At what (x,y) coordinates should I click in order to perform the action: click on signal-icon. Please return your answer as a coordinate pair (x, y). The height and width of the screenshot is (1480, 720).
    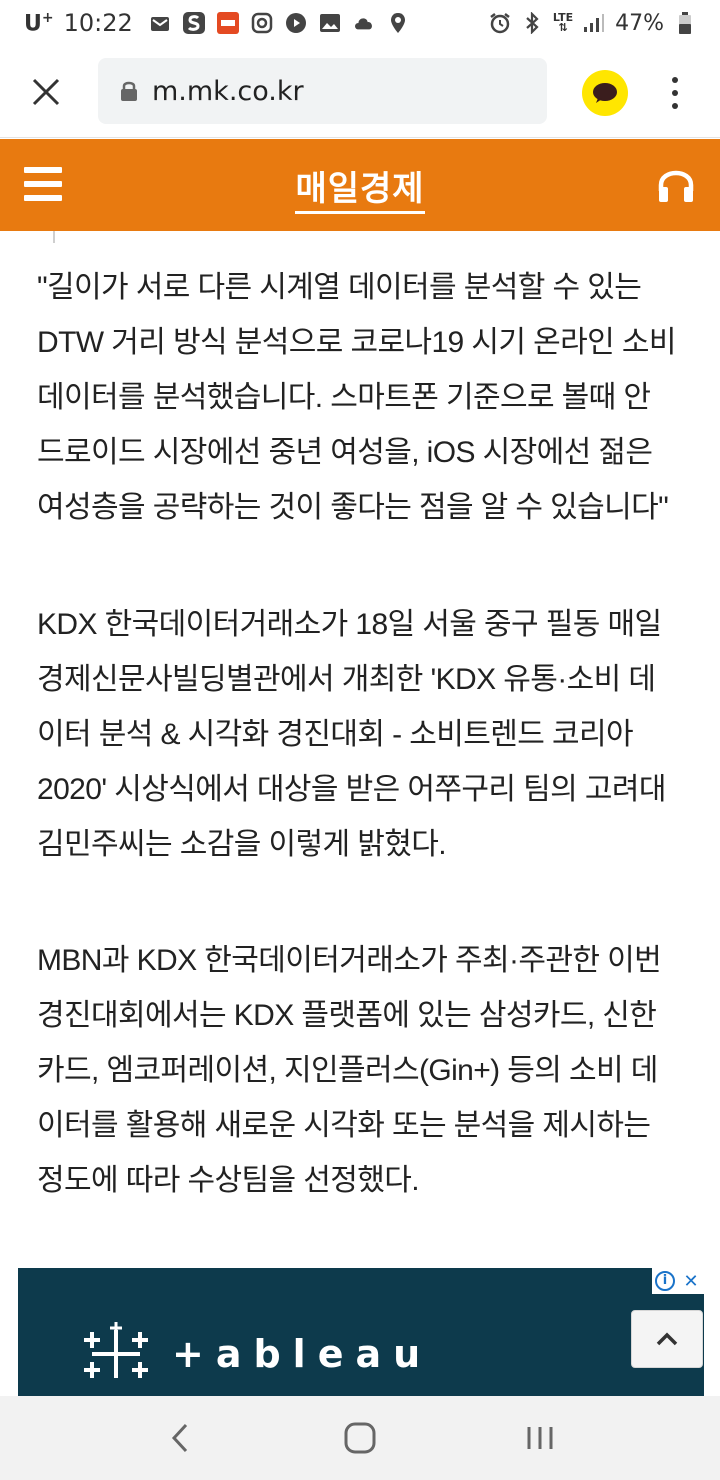
    Looking at the image, I should click on (594, 23).